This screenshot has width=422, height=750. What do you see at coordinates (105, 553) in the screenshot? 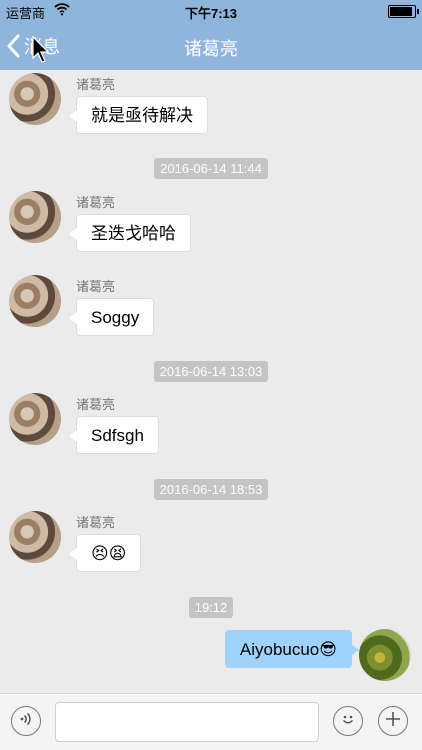
I see `message-bubble: 😣😫` at bounding box center [105, 553].